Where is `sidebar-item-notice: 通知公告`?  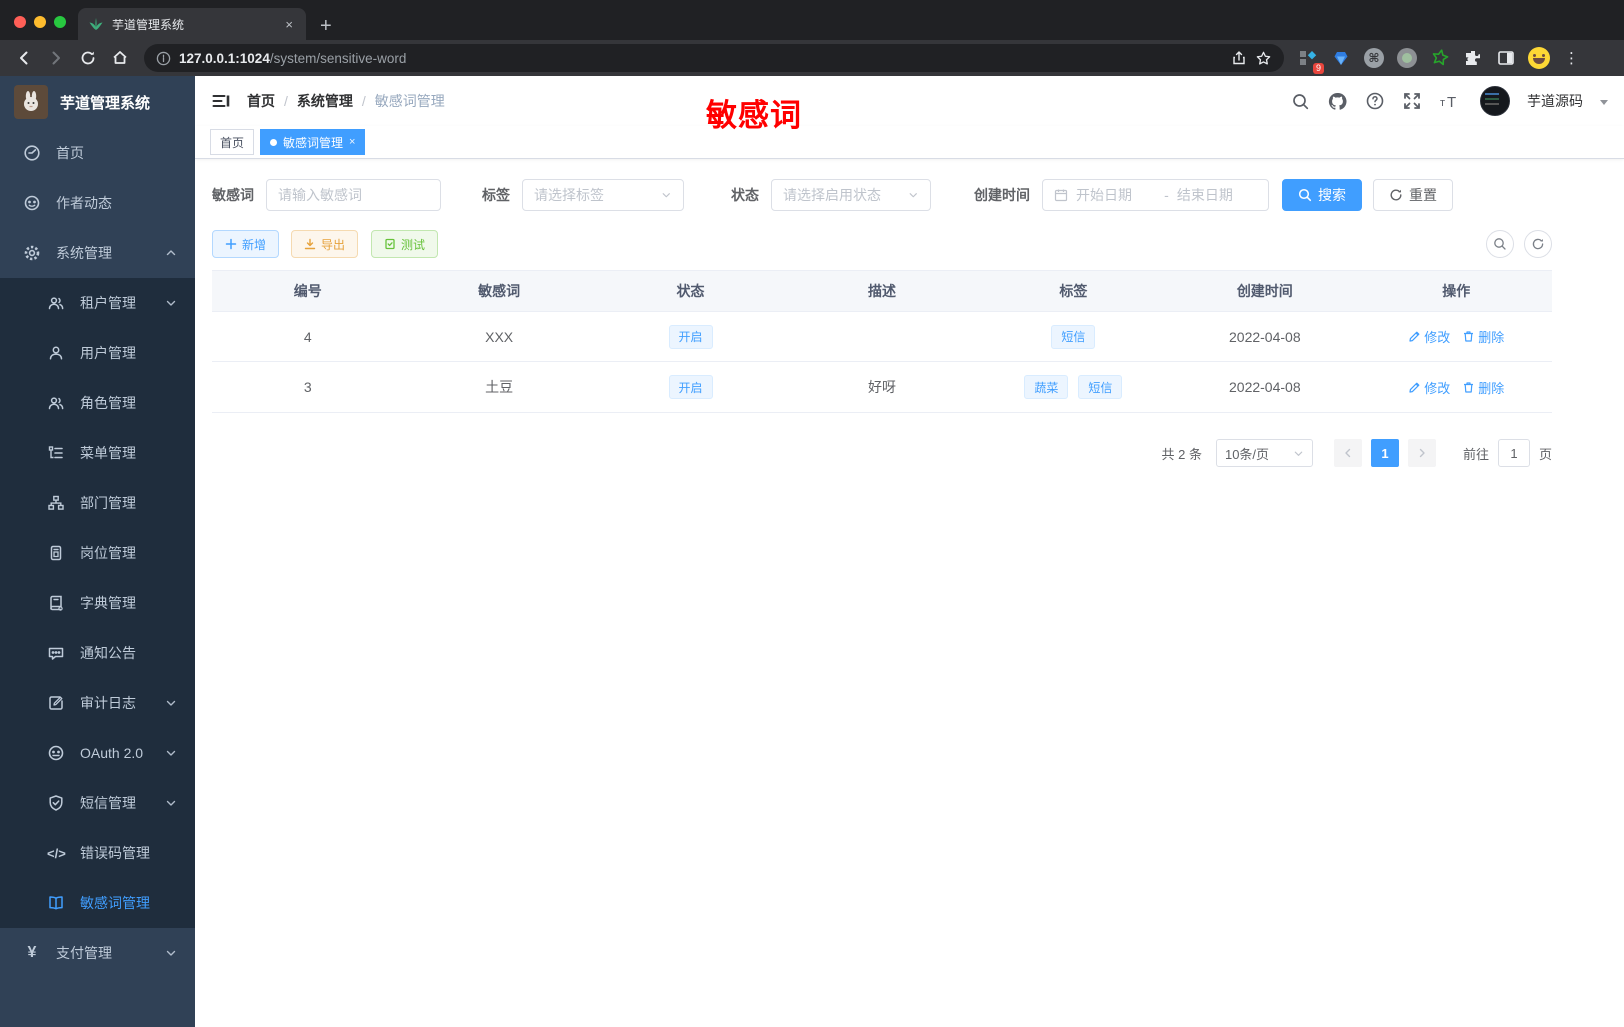 sidebar-item-notice: 通知公告 is located at coordinates (97, 653).